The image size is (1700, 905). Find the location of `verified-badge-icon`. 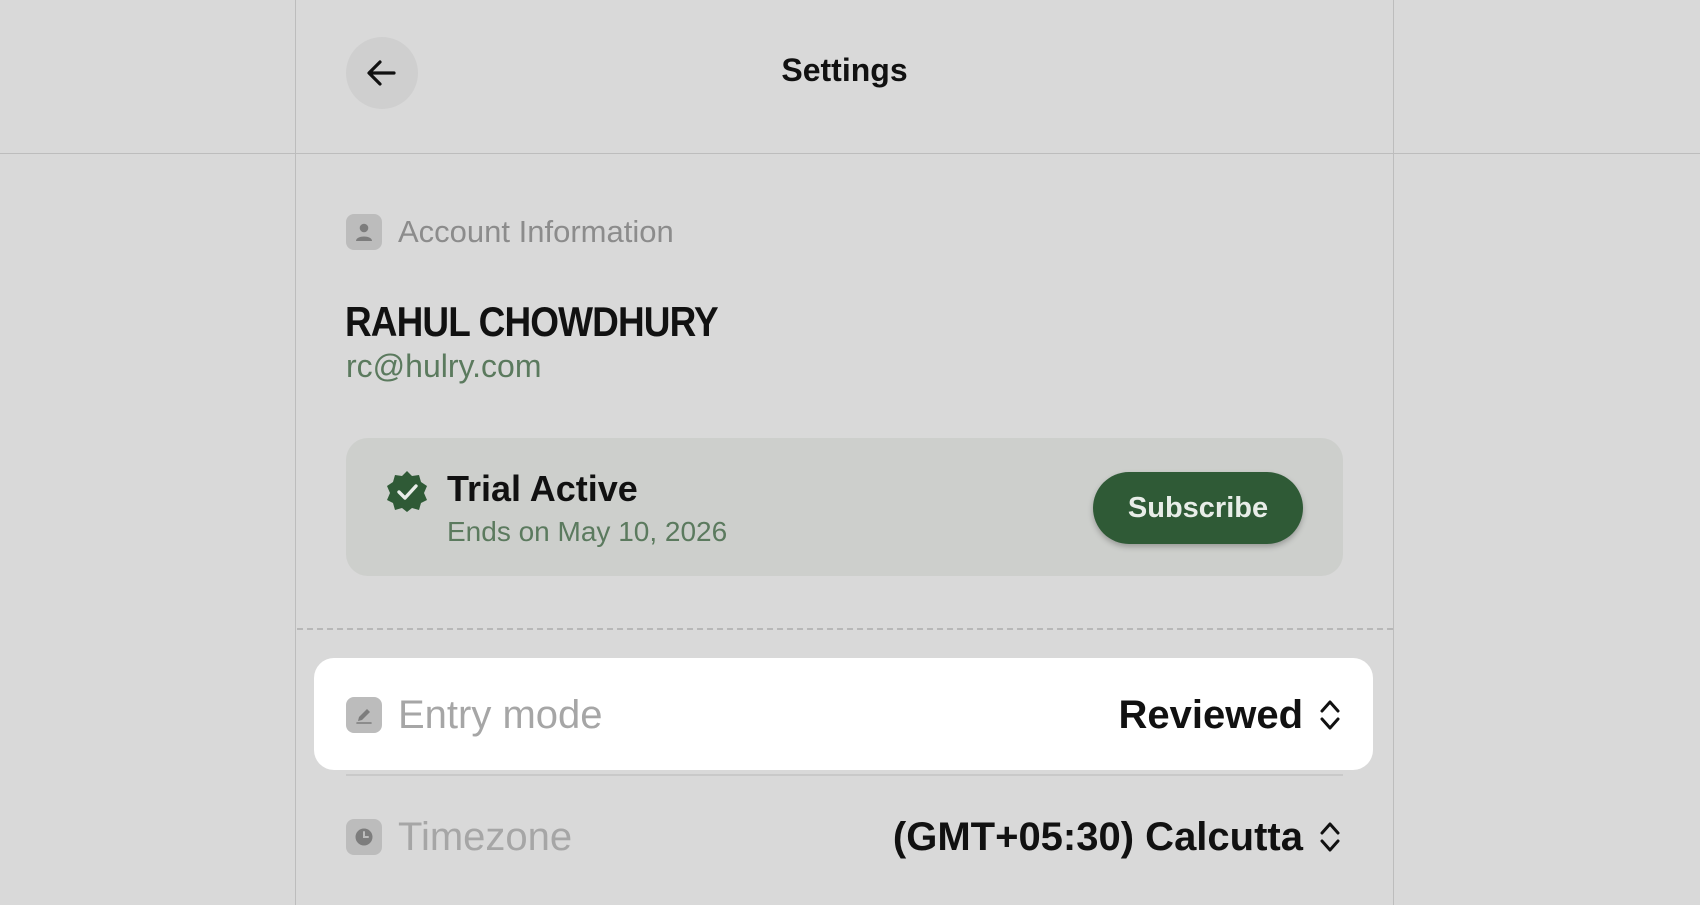

verified-badge-icon is located at coordinates (407, 491).